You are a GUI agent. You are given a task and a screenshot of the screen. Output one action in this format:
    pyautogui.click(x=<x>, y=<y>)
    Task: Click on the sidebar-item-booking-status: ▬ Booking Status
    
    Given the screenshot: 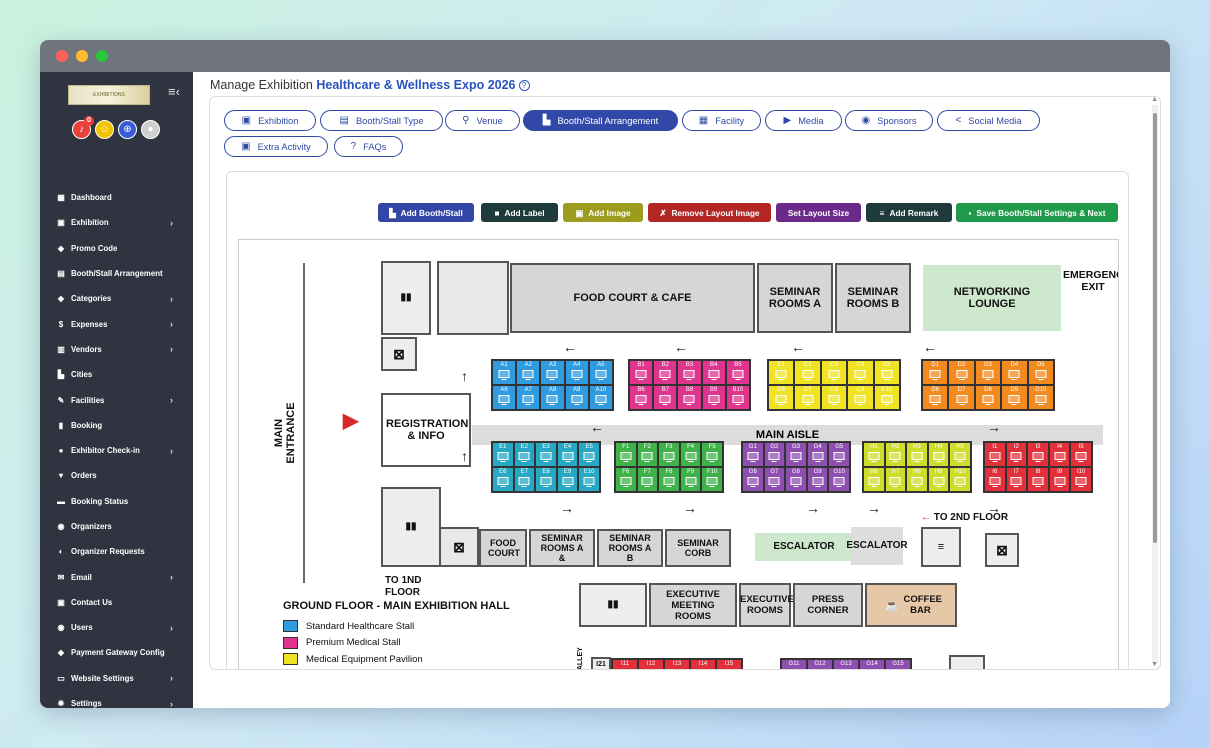 What is the action you would take?
    pyautogui.click(x=116, y=501)
    